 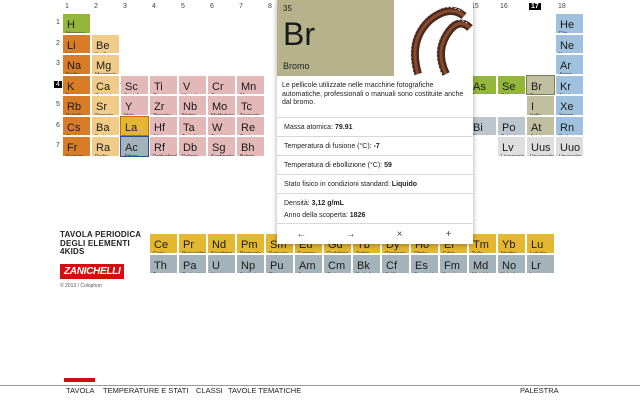 I want to click on element-symbol: Mn, so click(x=249, y=86).